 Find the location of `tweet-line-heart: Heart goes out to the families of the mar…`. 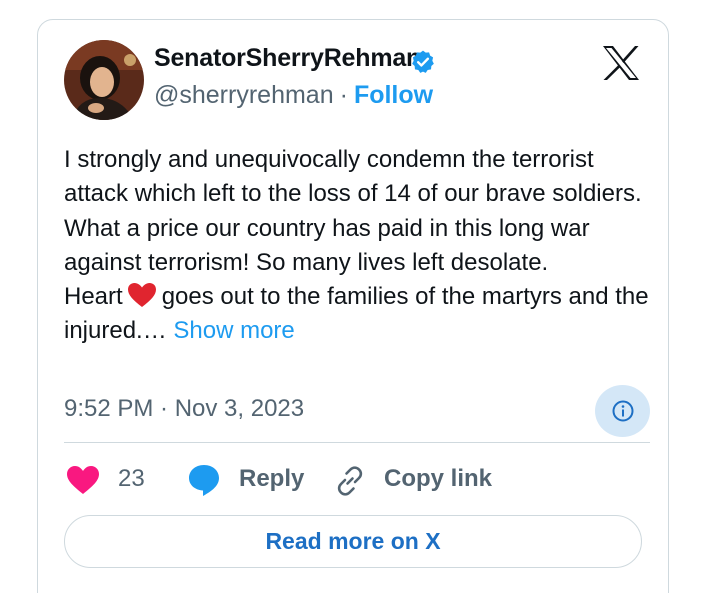

tweet-line-heart: Heart goes out to the families of the mar… is located at coordinates (359, 314).